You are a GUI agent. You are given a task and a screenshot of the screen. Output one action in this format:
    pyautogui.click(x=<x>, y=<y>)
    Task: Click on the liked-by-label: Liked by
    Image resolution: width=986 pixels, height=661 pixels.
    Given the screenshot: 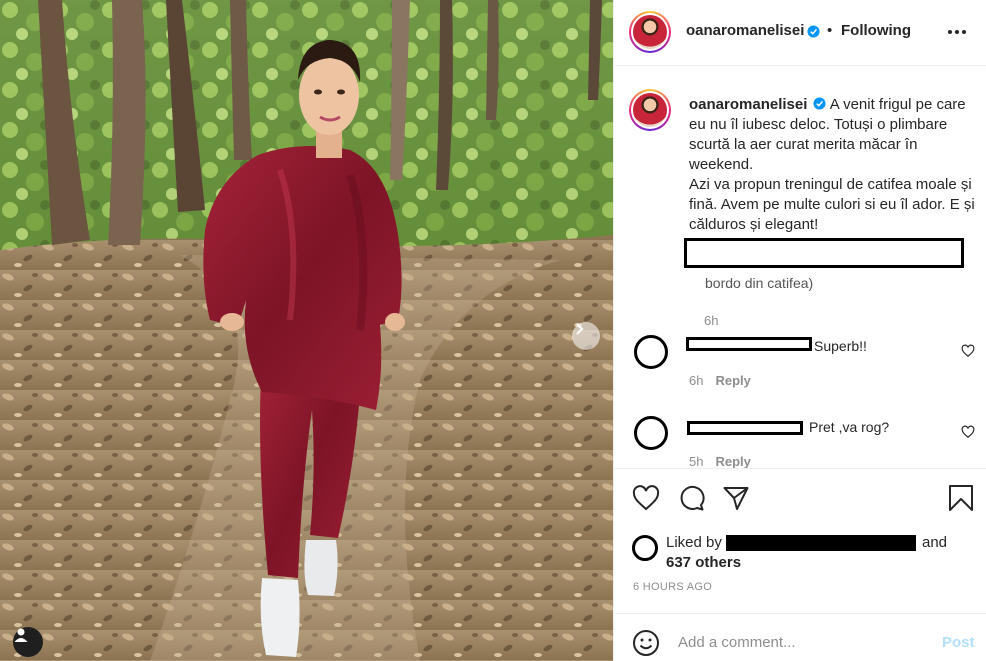 What is the action you would take?
    pyautogui.click(x=694, y=542)
    